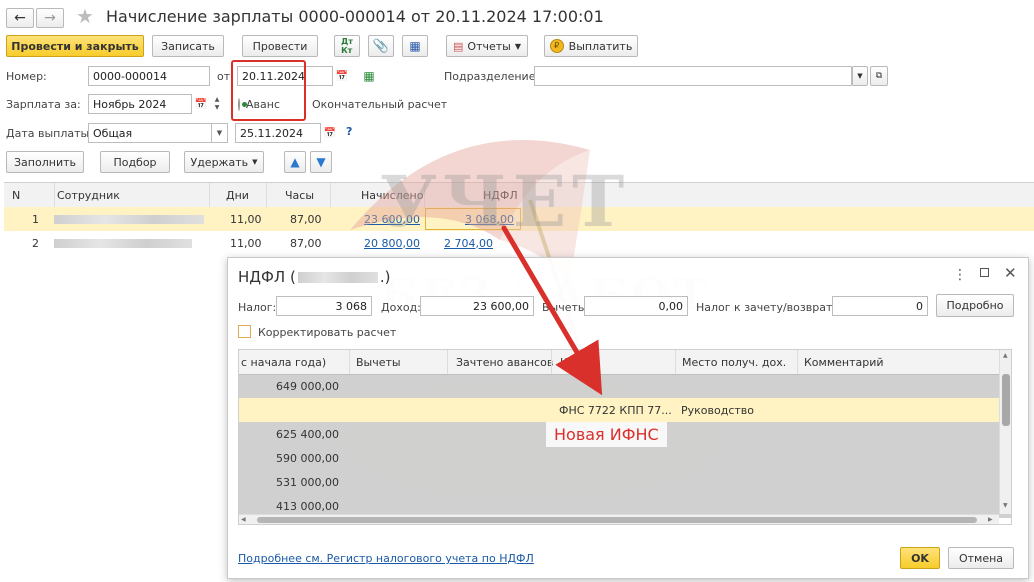 This screenshot has width=1034, height=582. Describe the element at coordinates (149, 76) in the screenshot. I see `number-field: 0000-000014` at that location.